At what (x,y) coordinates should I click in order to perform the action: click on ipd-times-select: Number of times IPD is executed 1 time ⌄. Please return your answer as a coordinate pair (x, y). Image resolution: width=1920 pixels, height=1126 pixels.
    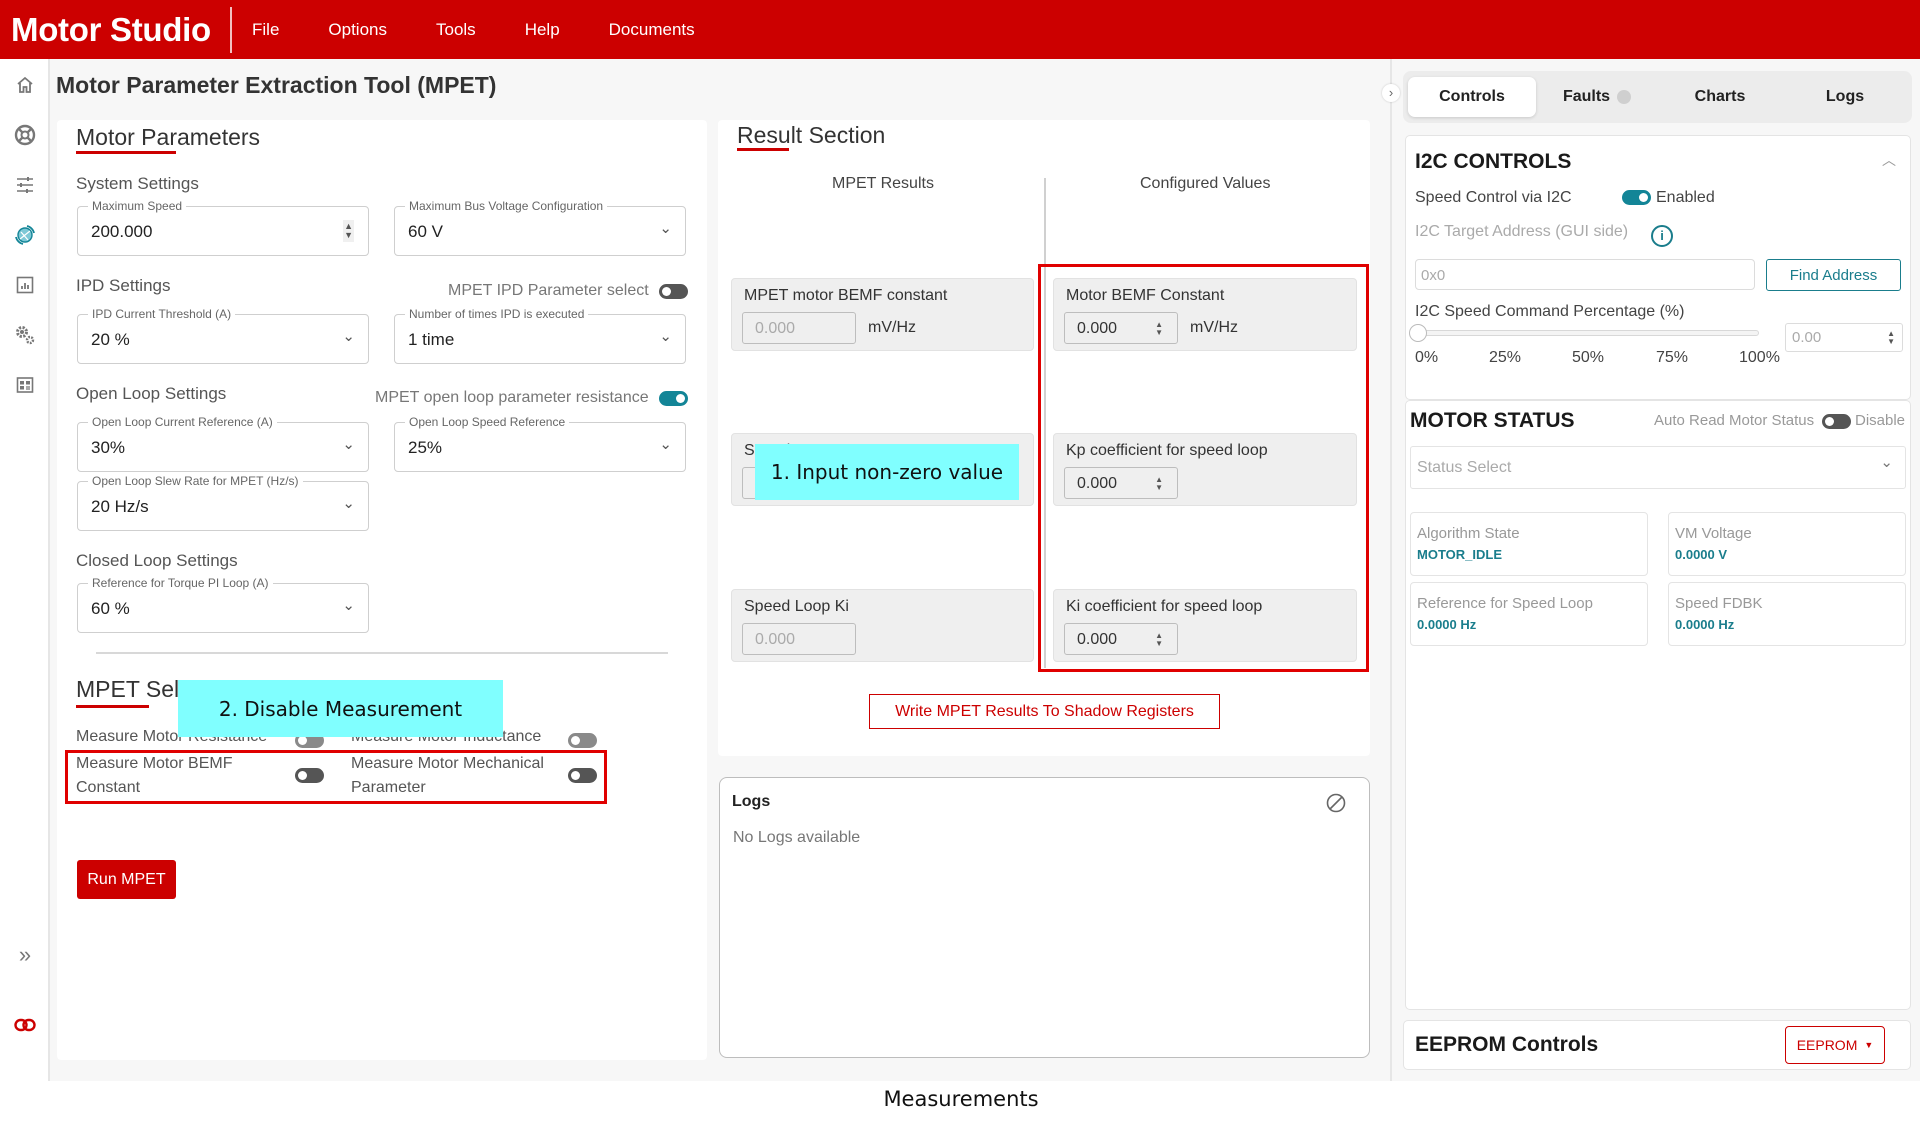
    Looking at the image, I should click on (540, 335).